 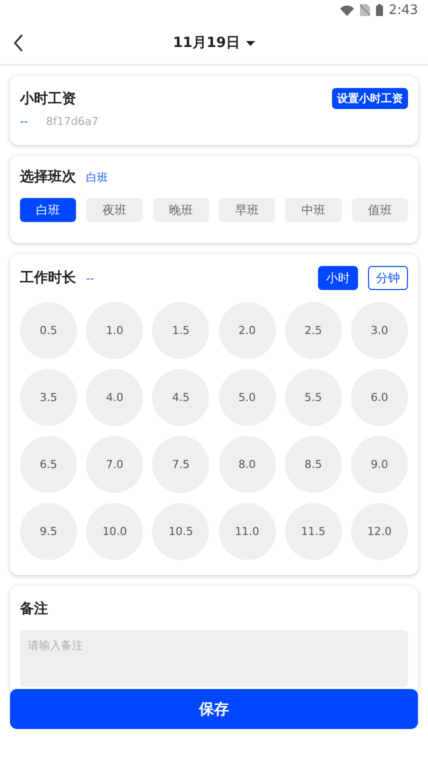 I want to click on note-input: 请输入备注, so click(x=214, y=658).